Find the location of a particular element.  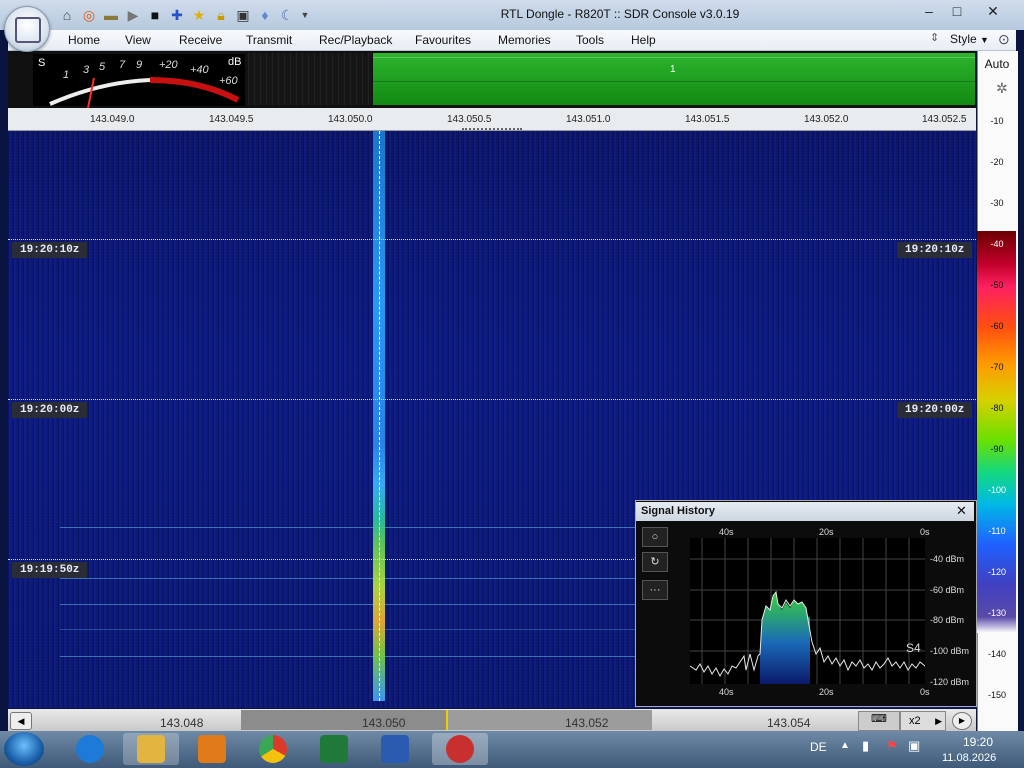

plus-icon: ✚ is located at coordinates (177, 15).